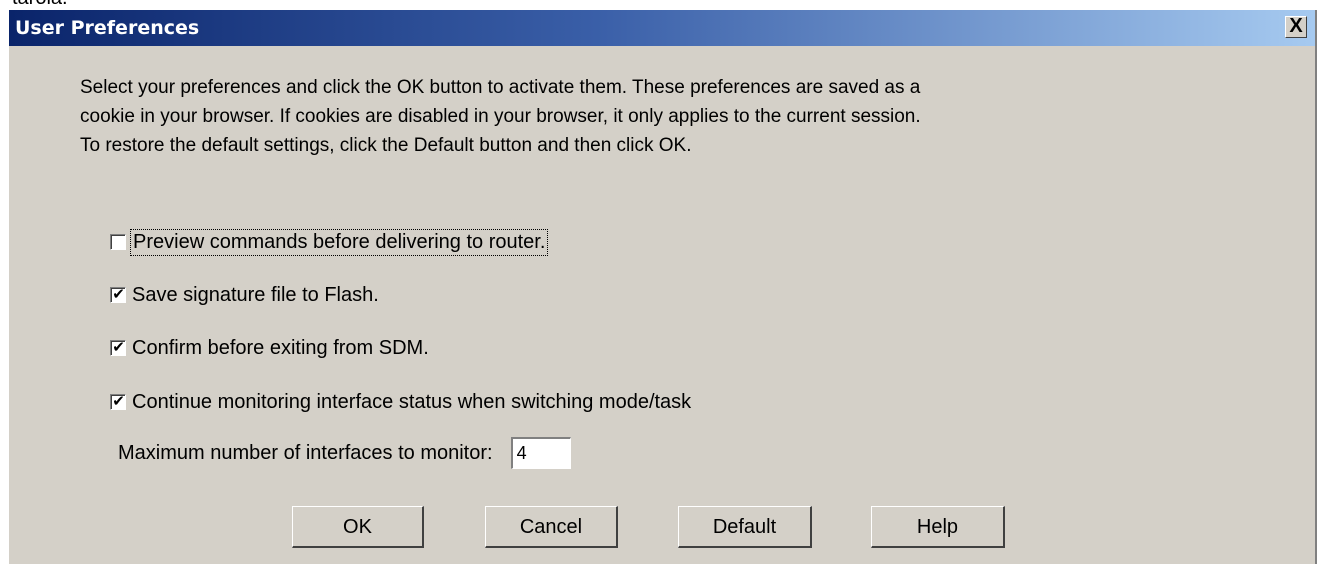 The height and width of the screenshot is (564, 1323). Describe the element at coordinates (118, 242) in the screenshot. I see `preview-commands-checkbox` at that location.